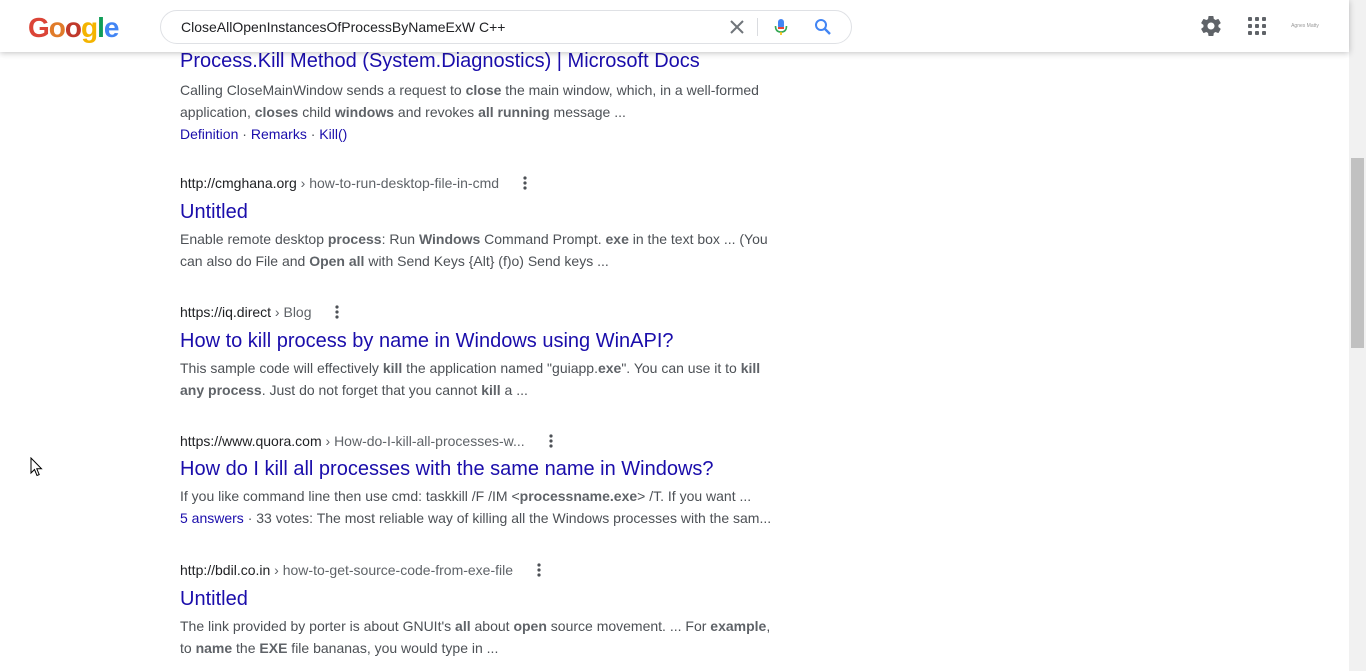  Describe the element at coordinates (354, 239) in the screenshot. I see `snippet-keyword: process` at that location.